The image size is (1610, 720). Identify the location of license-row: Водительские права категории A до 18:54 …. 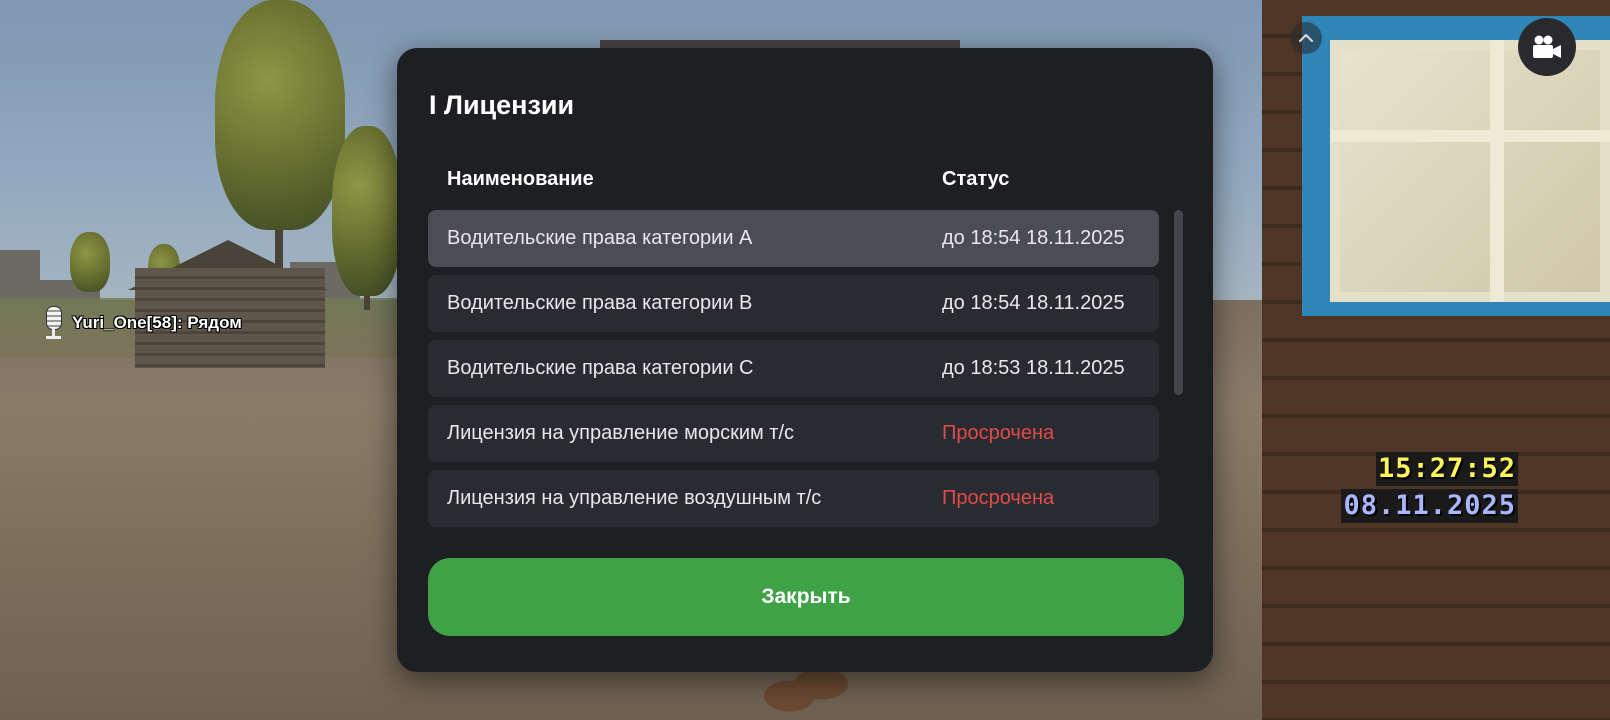
(793, 238).